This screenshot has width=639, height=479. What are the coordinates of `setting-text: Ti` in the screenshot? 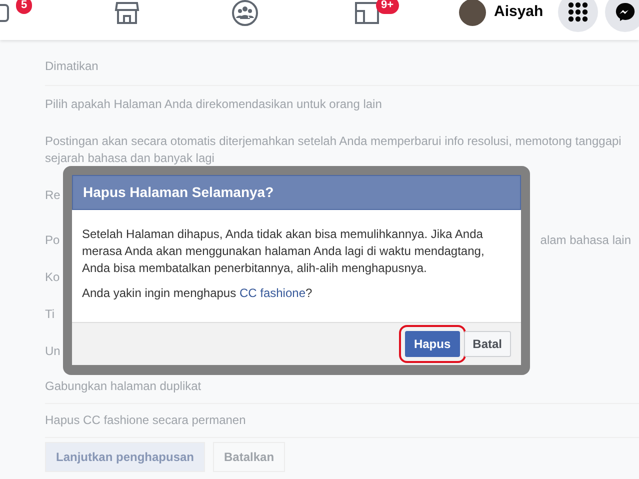 It's located at (50, 314).